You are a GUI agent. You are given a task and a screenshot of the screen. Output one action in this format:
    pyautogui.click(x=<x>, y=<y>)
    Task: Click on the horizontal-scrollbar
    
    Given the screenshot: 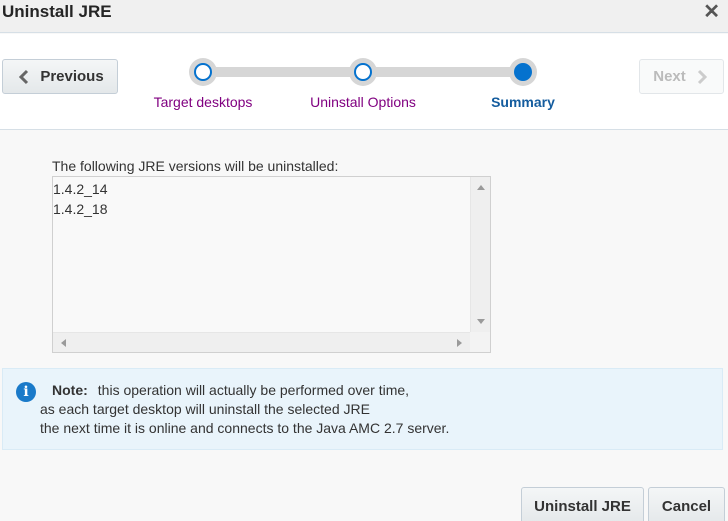 What is the action you would take?
    pyautogui.click(x=261, y=342)
    